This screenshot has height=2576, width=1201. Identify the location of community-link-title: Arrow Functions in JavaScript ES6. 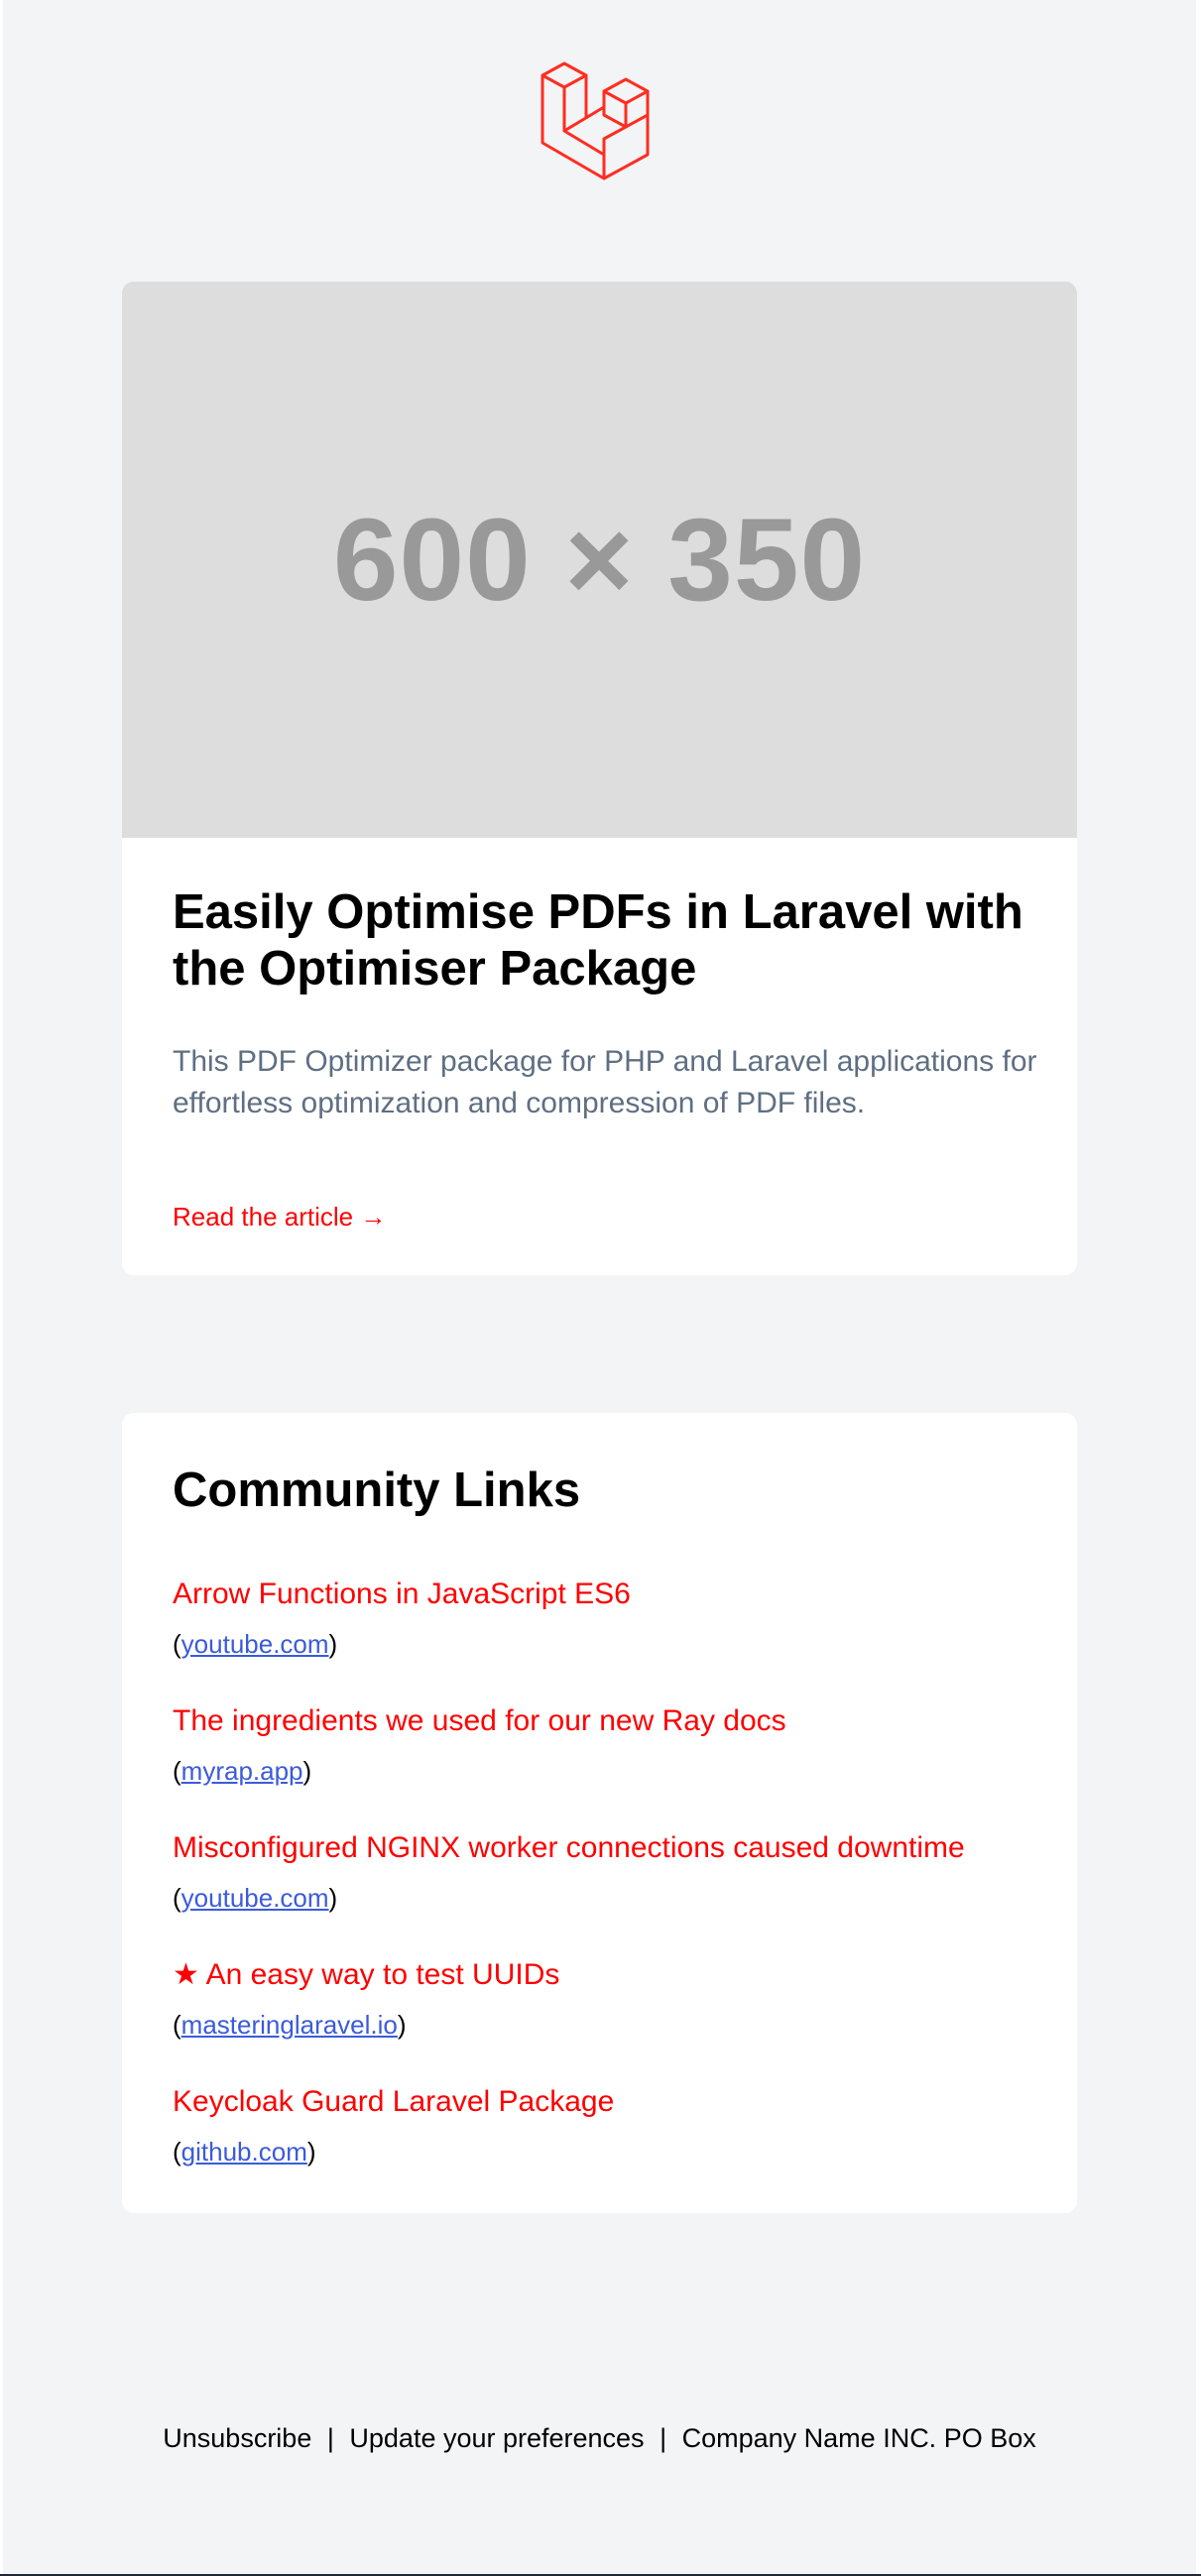
(609, 1595).